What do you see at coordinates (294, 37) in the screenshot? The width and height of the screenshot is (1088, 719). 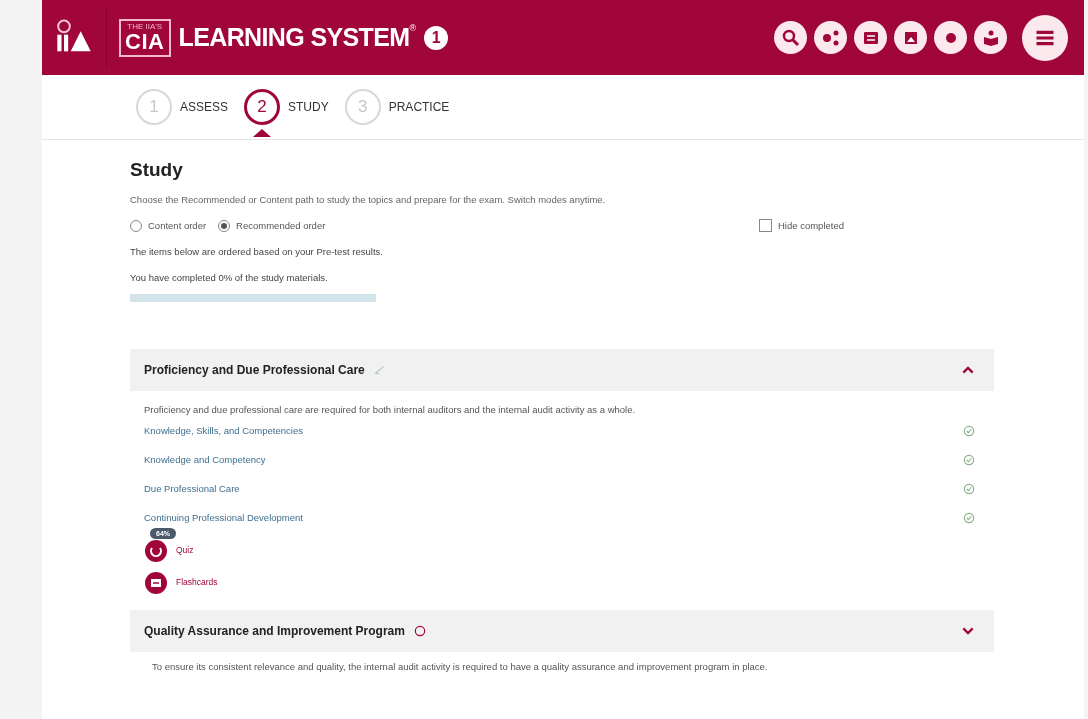 I see `app-title: LEARNING SYSTEM` at bounding box center [294, 37].